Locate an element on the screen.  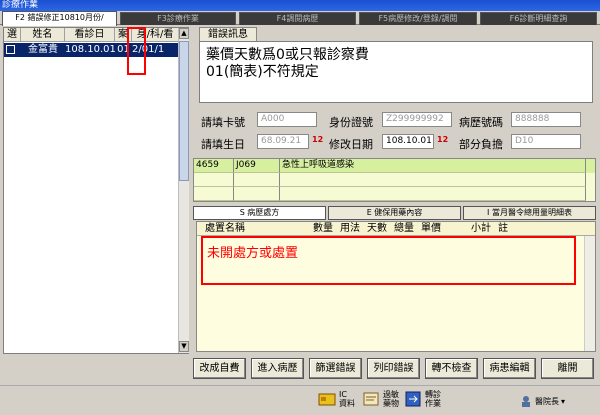
select-checkbox is located at coordinates (10, 49).